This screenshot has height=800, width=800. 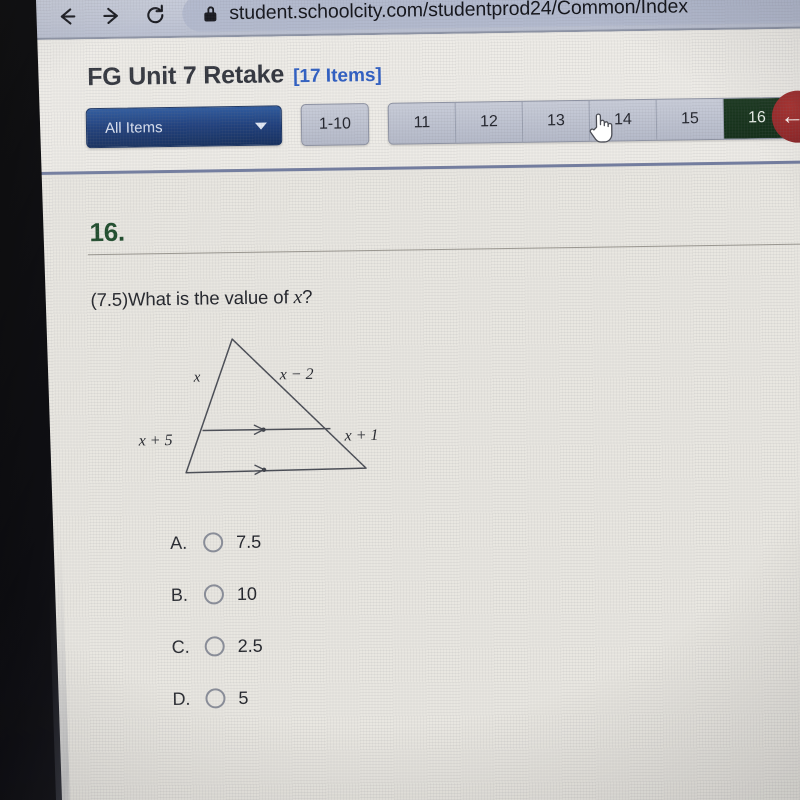 I want to click on answer-choice-c: C. 2.5, so click(x=217, y=646).